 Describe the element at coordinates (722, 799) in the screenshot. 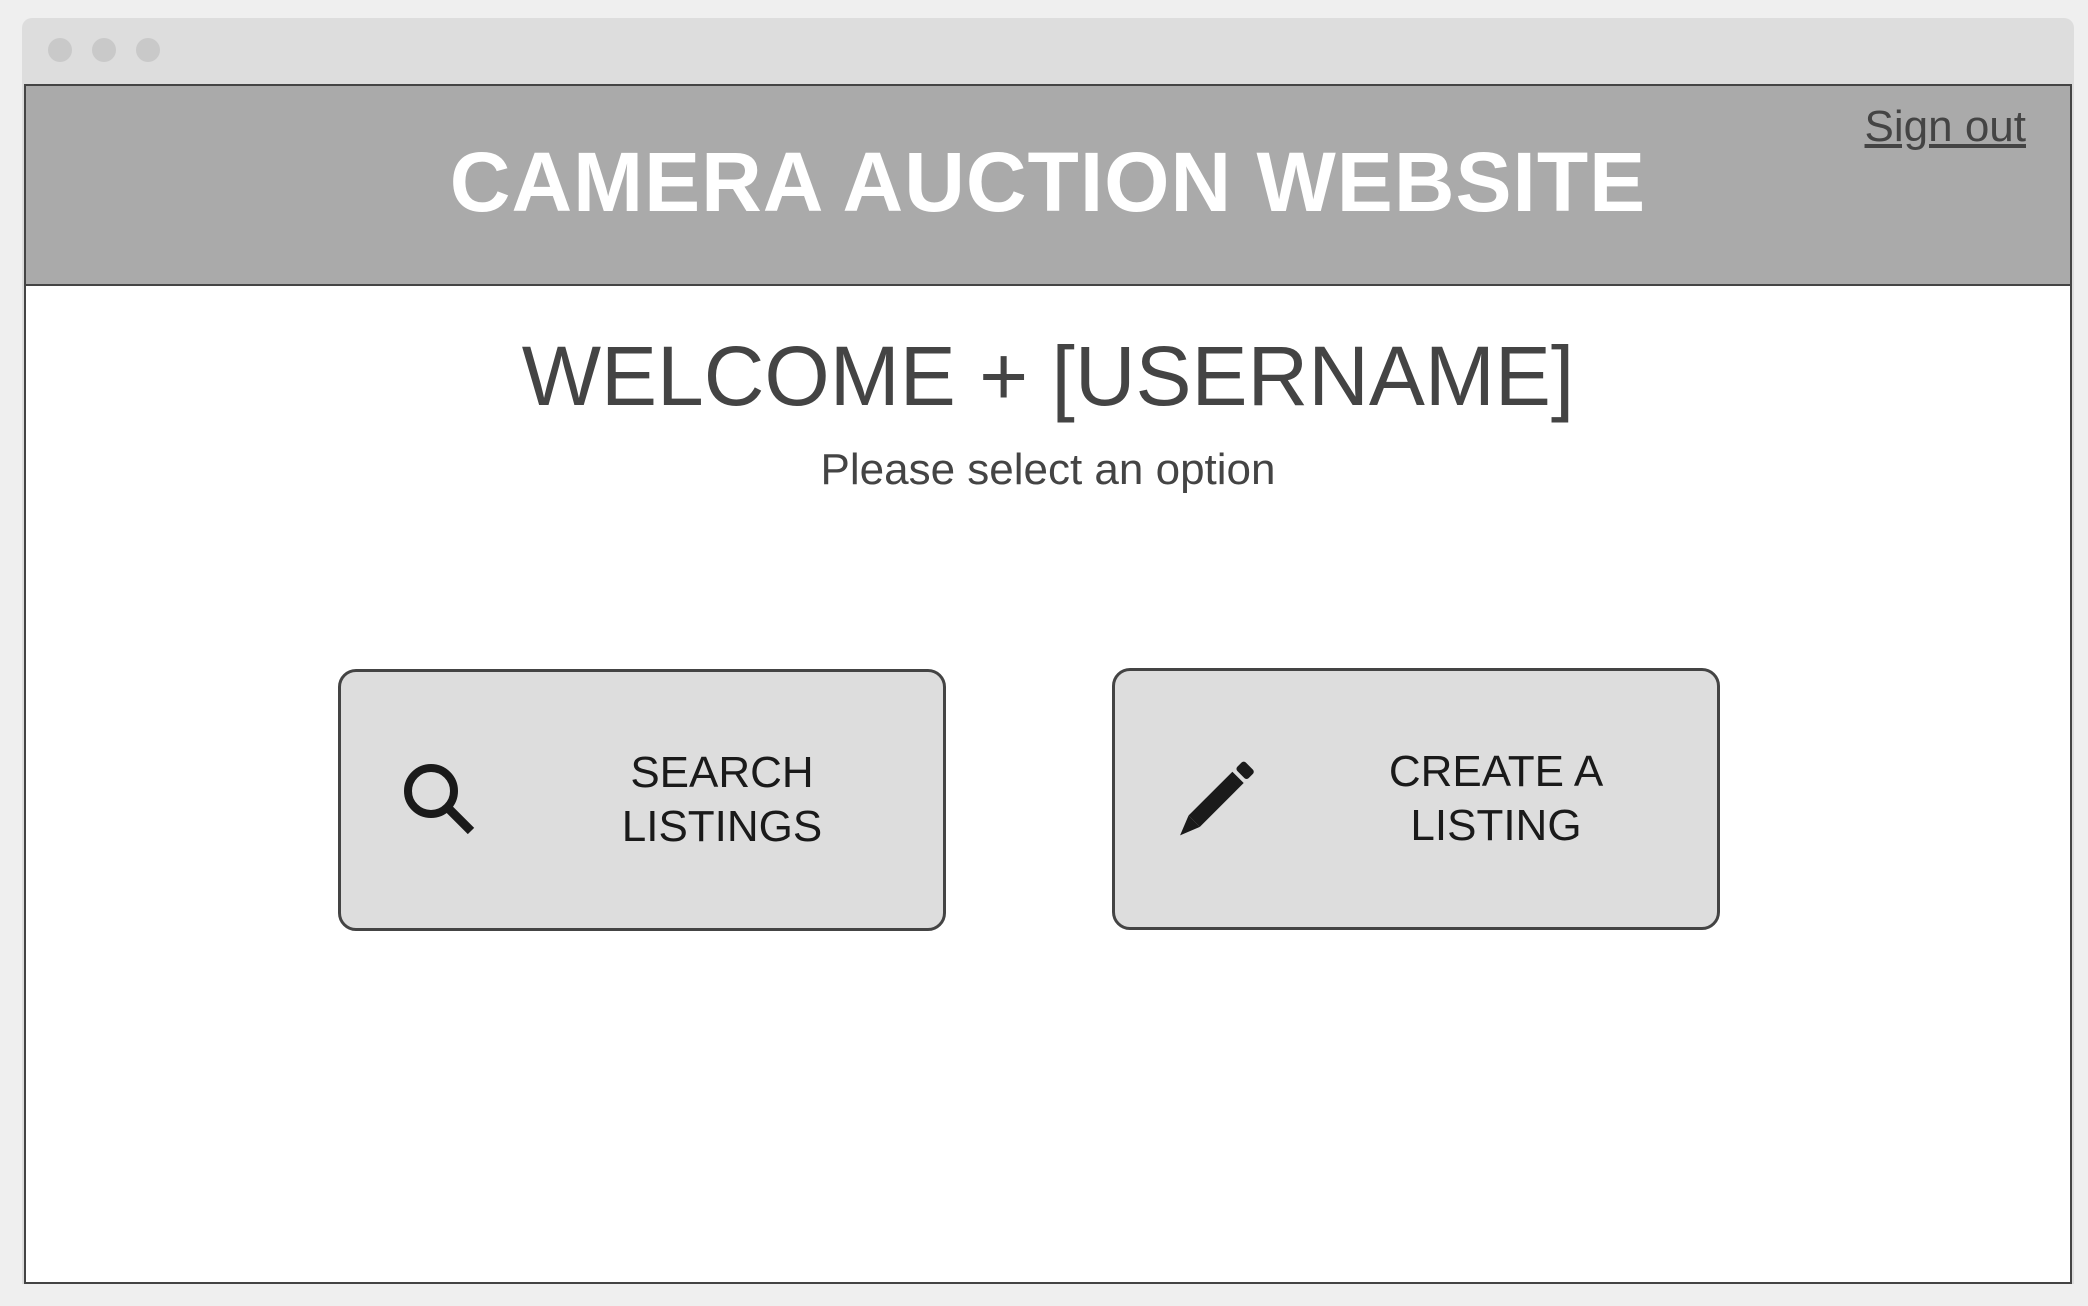

I see `search-listings-label: SEARCH LISTINGS` at that location.